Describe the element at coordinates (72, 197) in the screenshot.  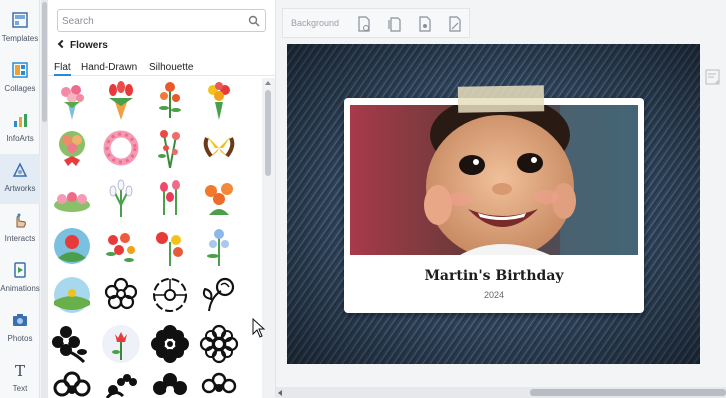
I see `flower-bed-pink-icon` at that location.